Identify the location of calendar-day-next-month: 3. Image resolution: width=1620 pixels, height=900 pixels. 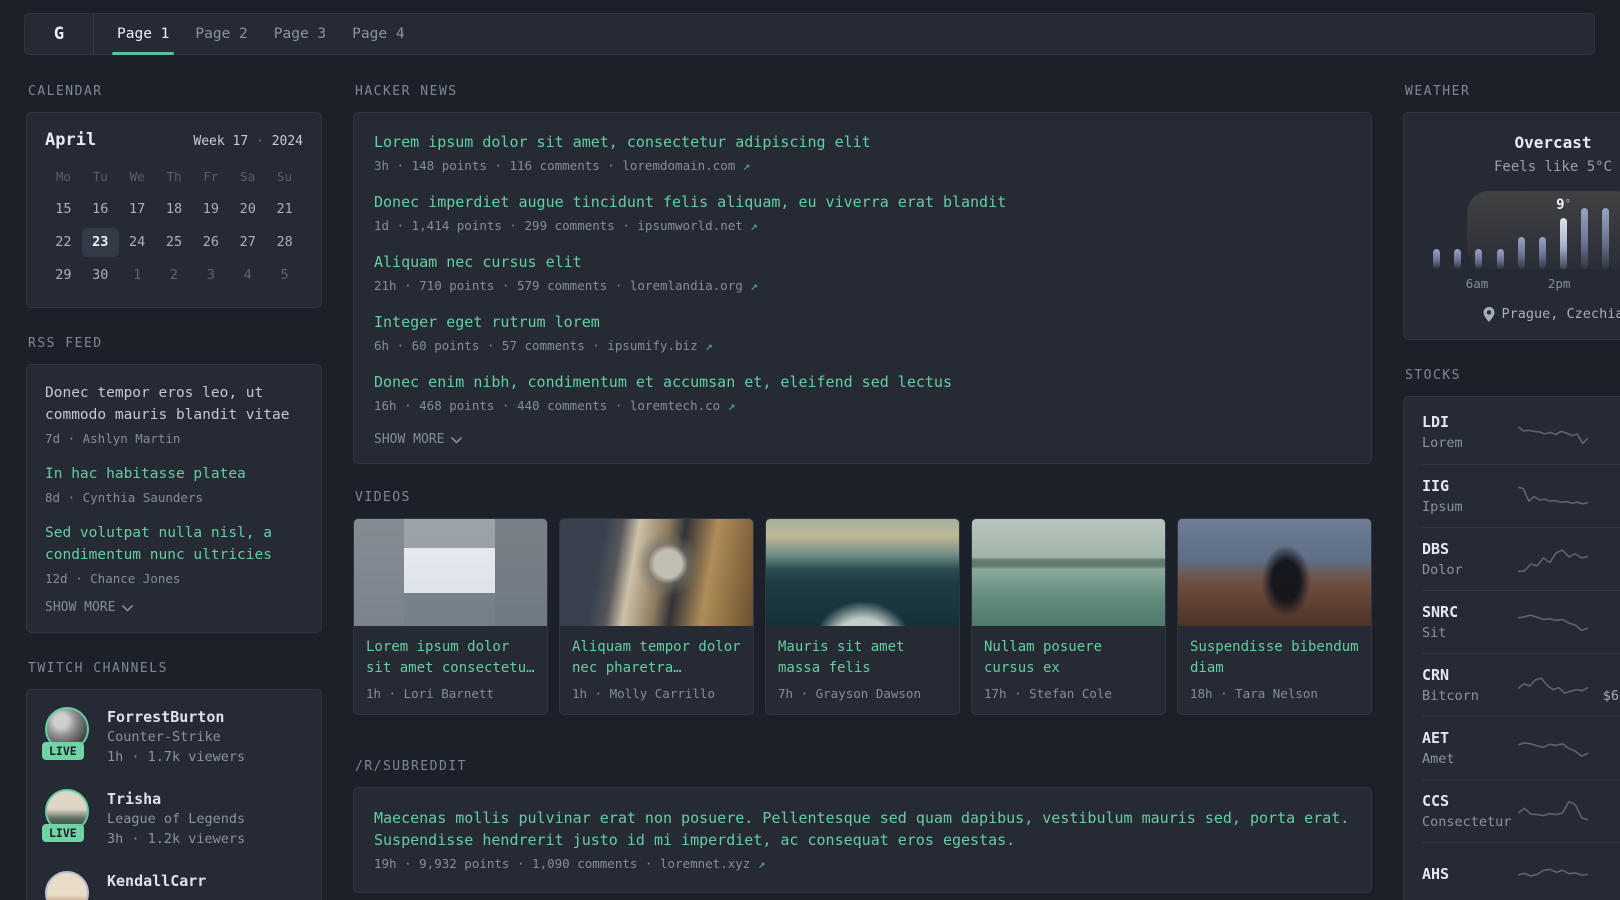
(210, 275).